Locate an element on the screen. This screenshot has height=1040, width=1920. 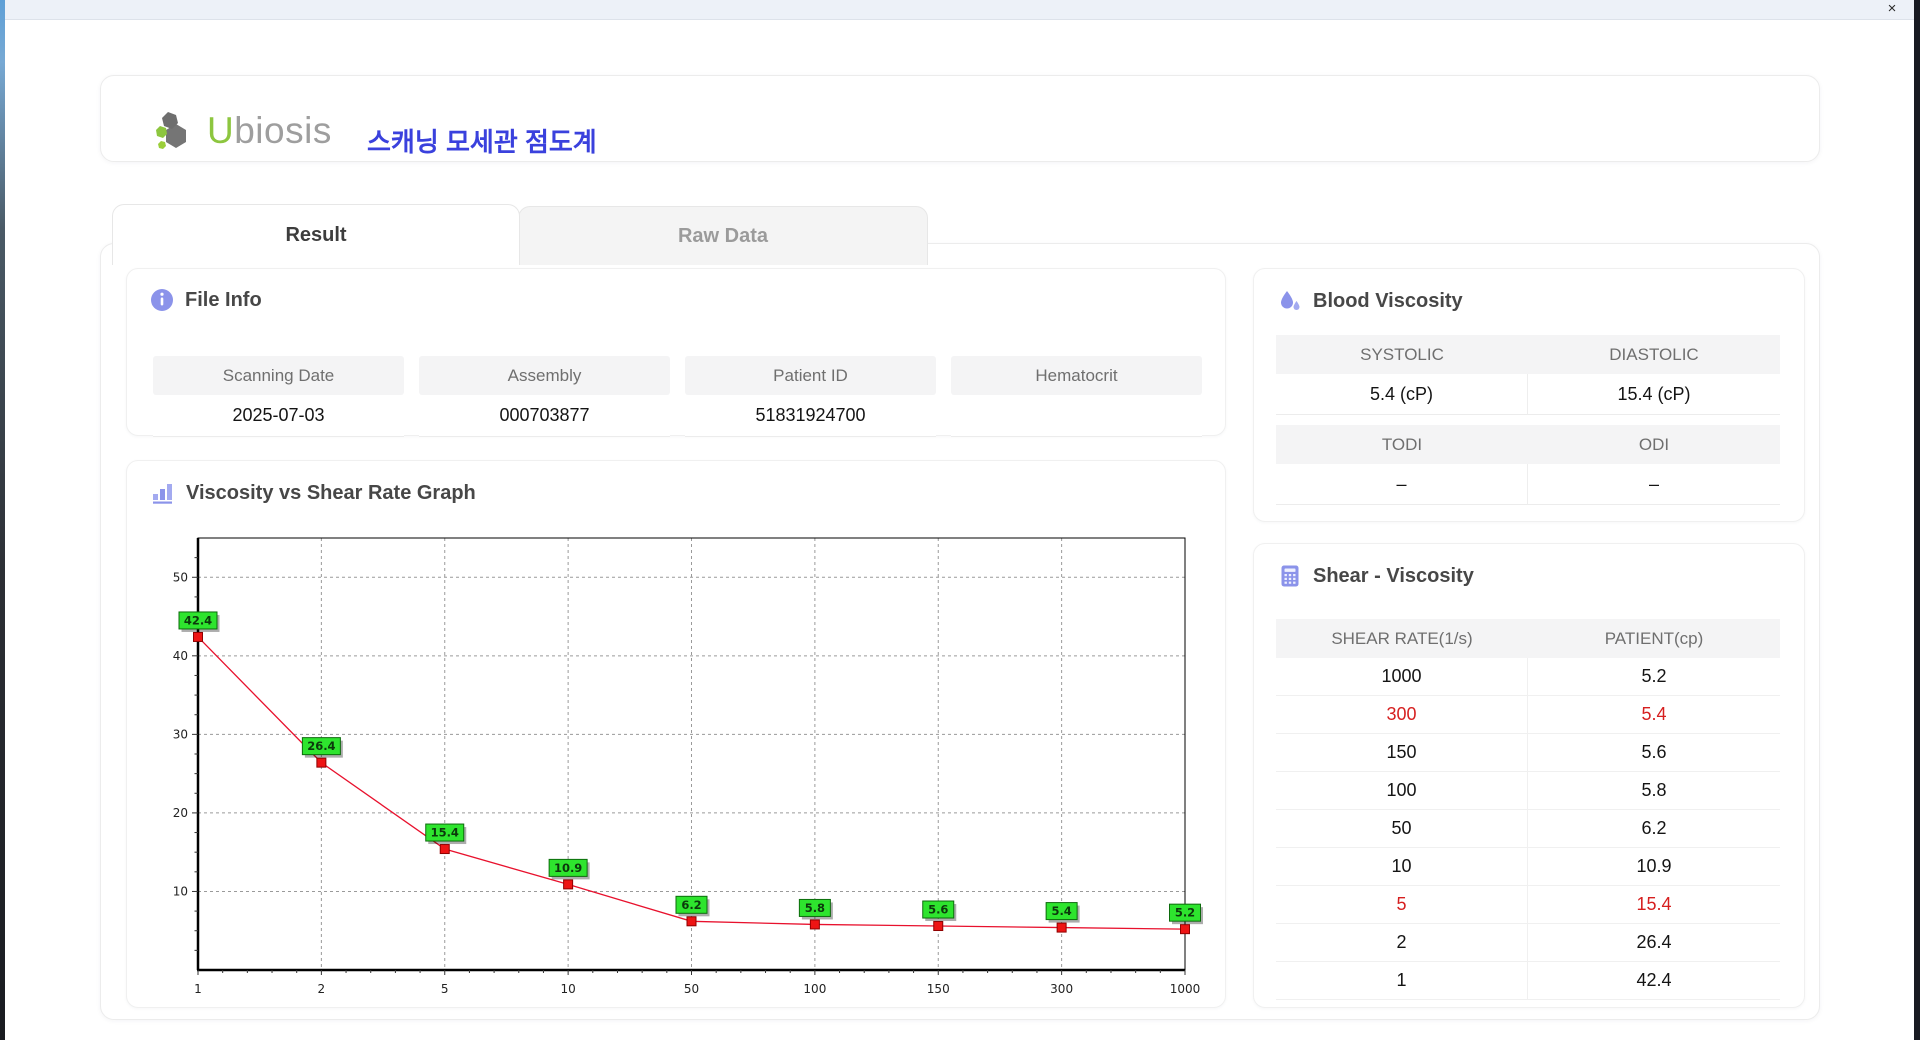
pair-header-row: SYSTOLIC DIASTOLIC is located at coordinates (1528, 354).